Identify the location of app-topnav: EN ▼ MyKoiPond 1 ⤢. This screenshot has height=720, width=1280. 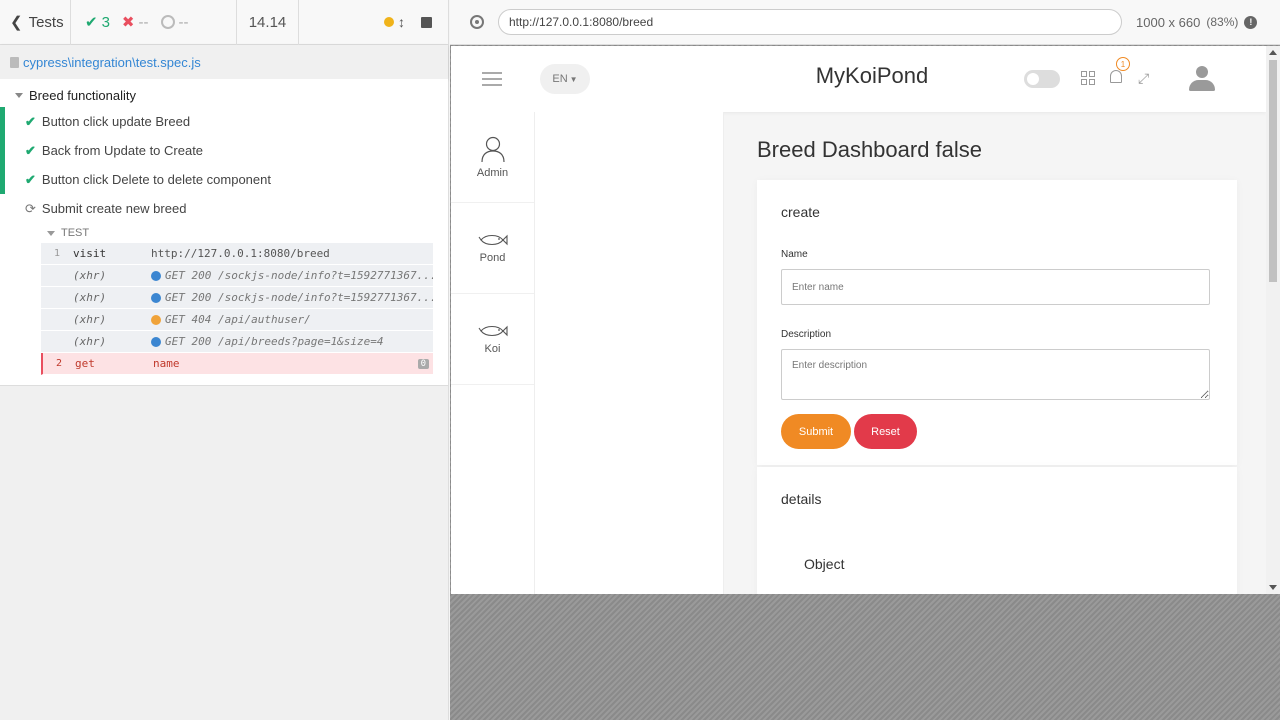
(858, 79).